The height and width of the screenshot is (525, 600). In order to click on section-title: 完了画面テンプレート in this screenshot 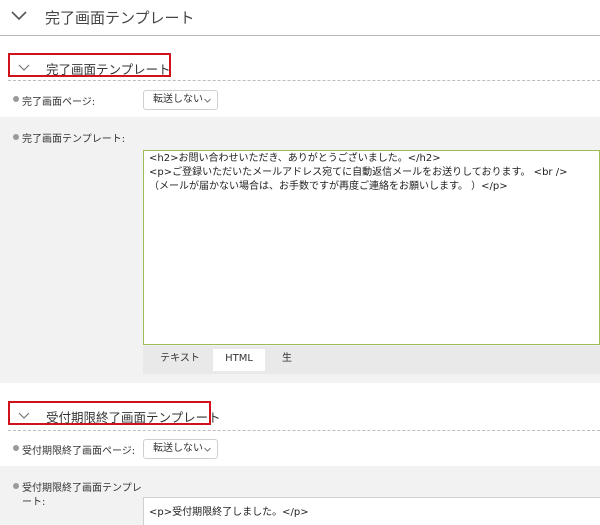, I will do `click(108, 69)`.